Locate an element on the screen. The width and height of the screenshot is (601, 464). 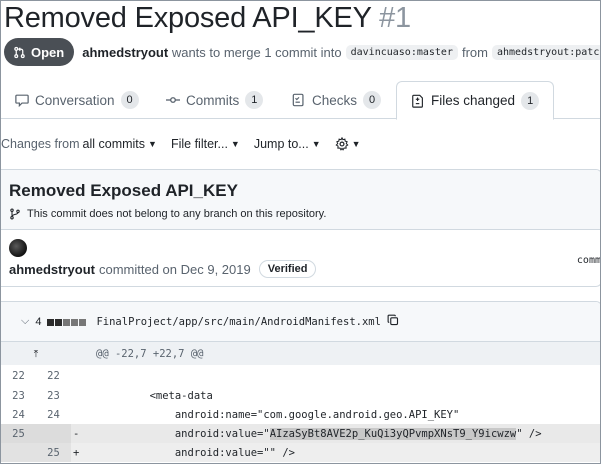
table-row: 22 22 is located at coordinates (300, 375).